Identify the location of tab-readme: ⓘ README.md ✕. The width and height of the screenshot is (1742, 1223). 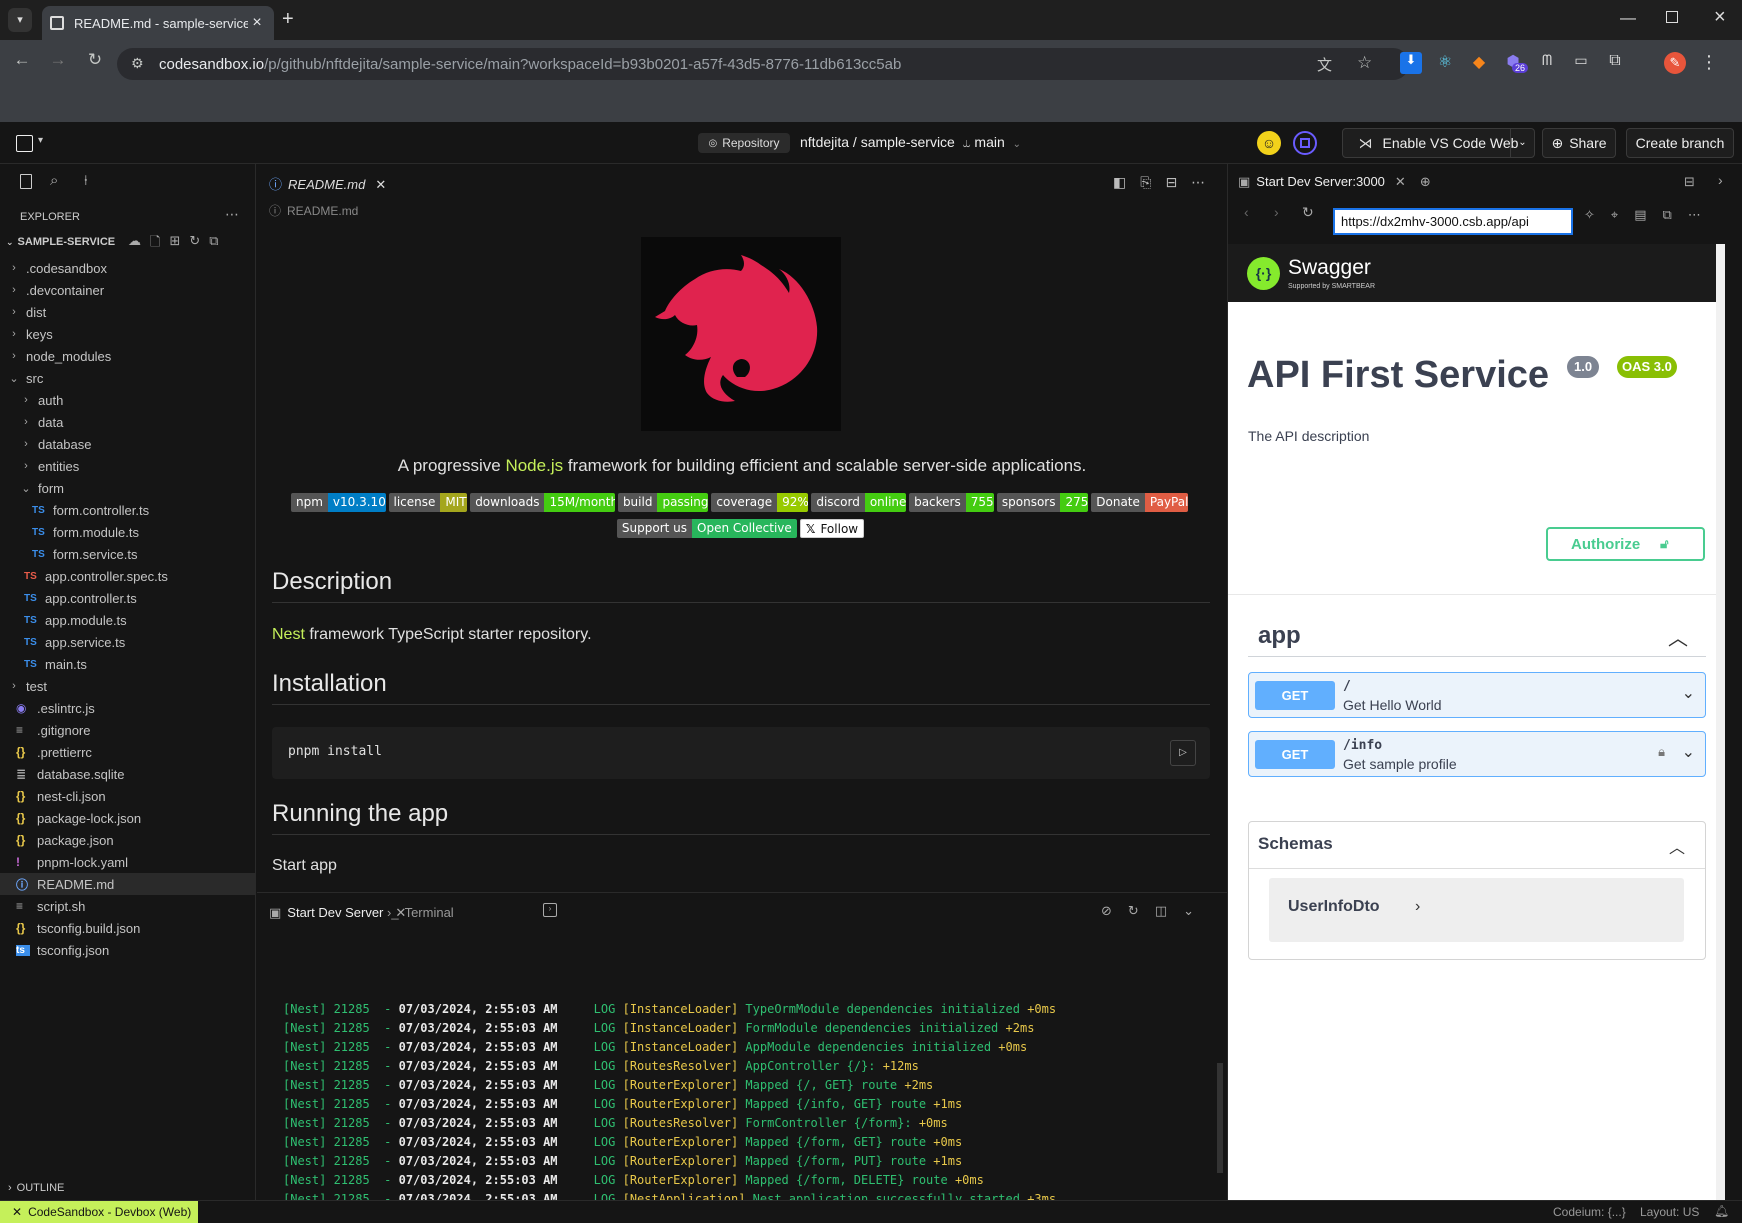
(327, 183).